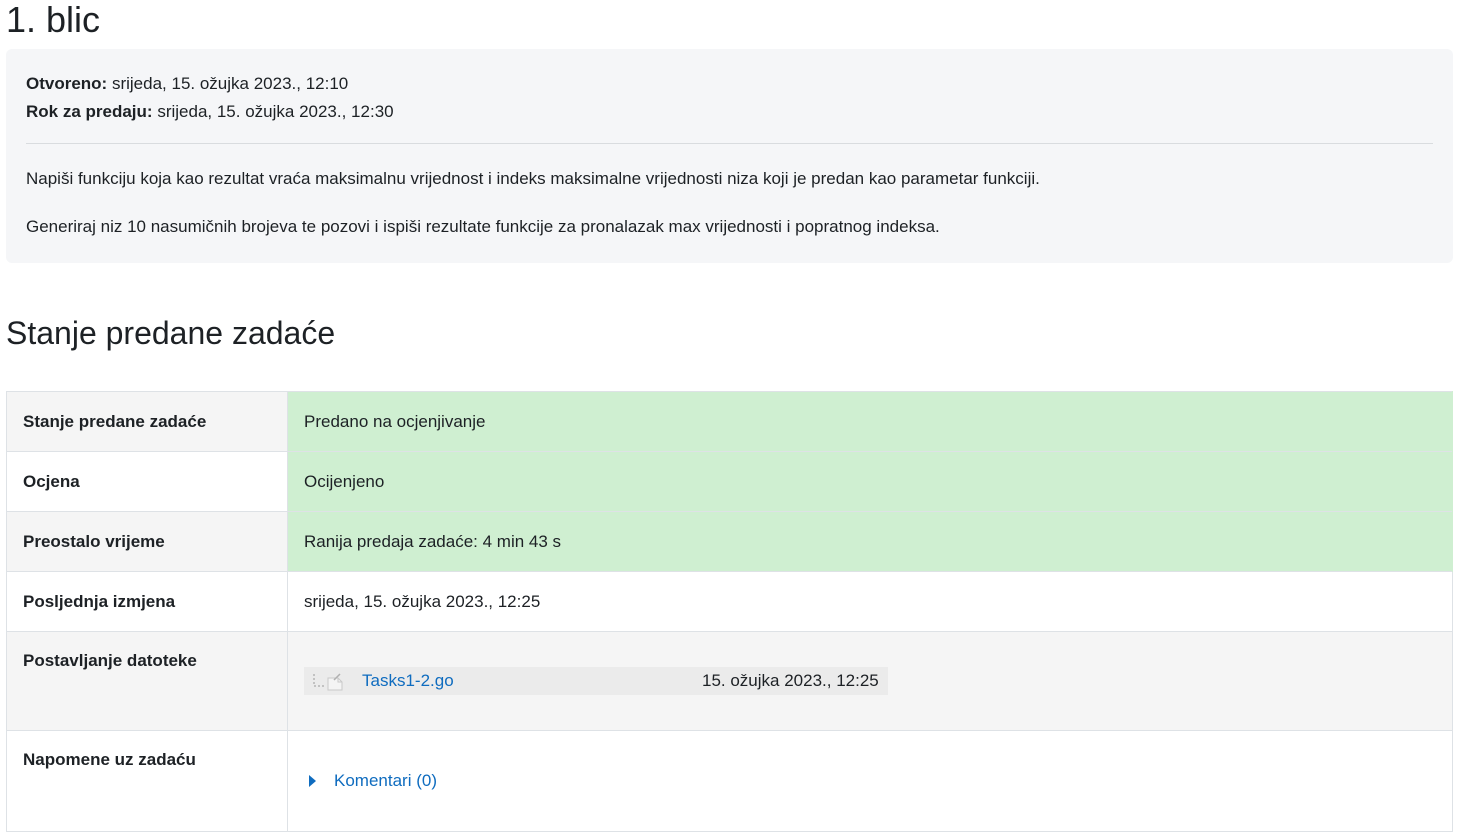  Describe the element at coordinates (147, 421) in the screenshot. I see `row-label: Stanje predane zadaće` at that location.